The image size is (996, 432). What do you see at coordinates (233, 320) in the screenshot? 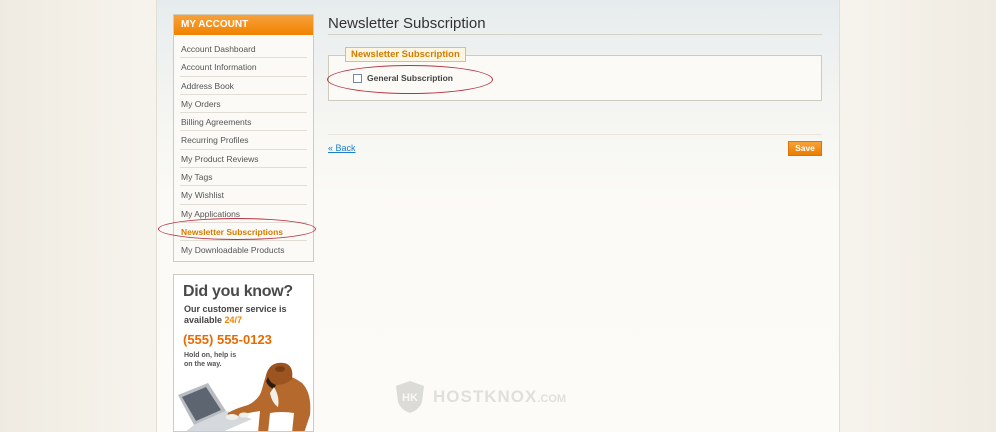
I see `ad-availability-highlight: 24/7` at bounding box center [233, 320].